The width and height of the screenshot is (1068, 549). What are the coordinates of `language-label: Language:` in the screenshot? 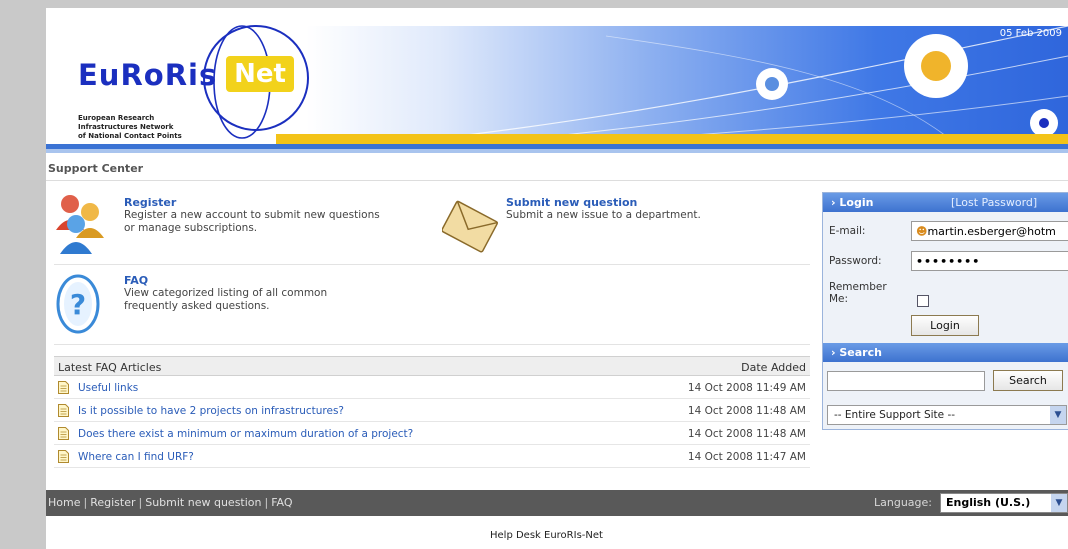 It's located at (903, 502).